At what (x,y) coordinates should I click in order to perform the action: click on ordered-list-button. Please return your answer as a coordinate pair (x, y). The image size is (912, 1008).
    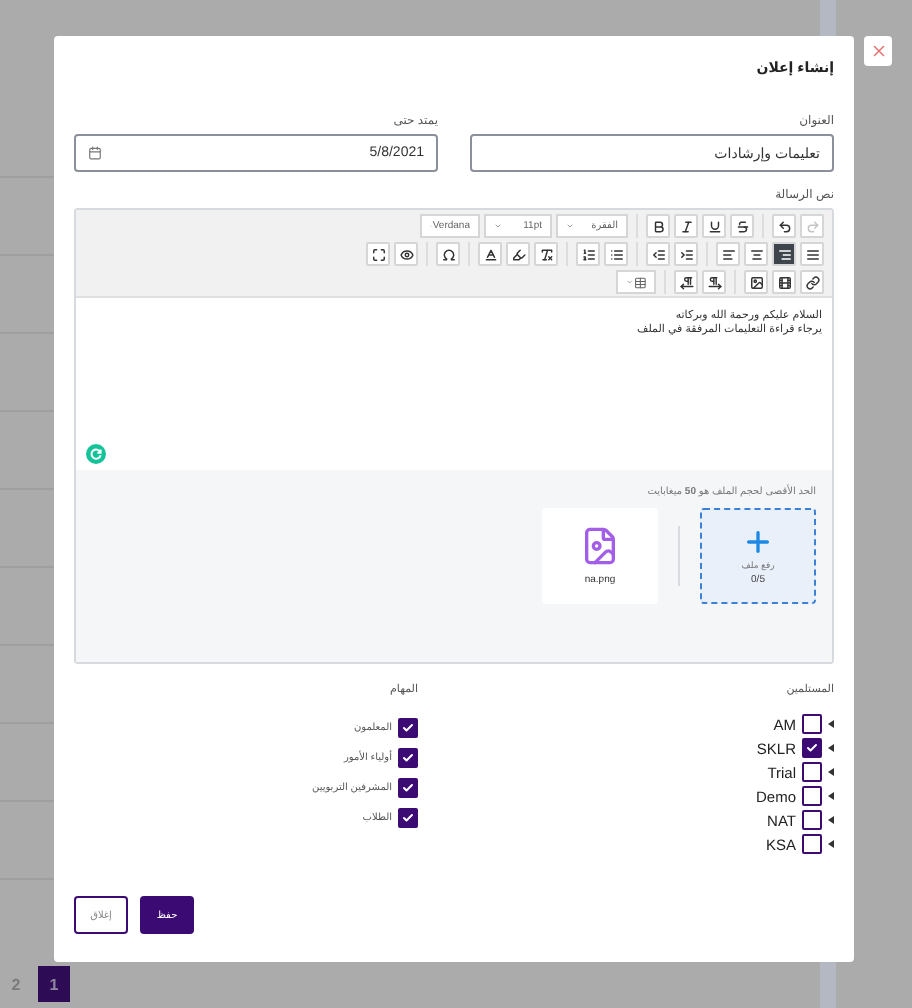
    Looking at the image, I should click on (588, 254).